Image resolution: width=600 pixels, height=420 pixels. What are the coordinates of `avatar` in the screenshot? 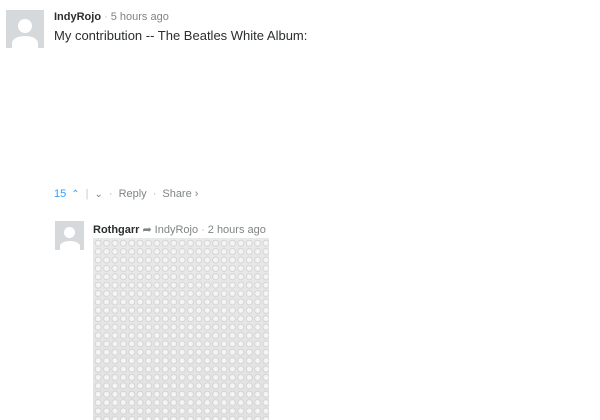 It's located at (25, 29).